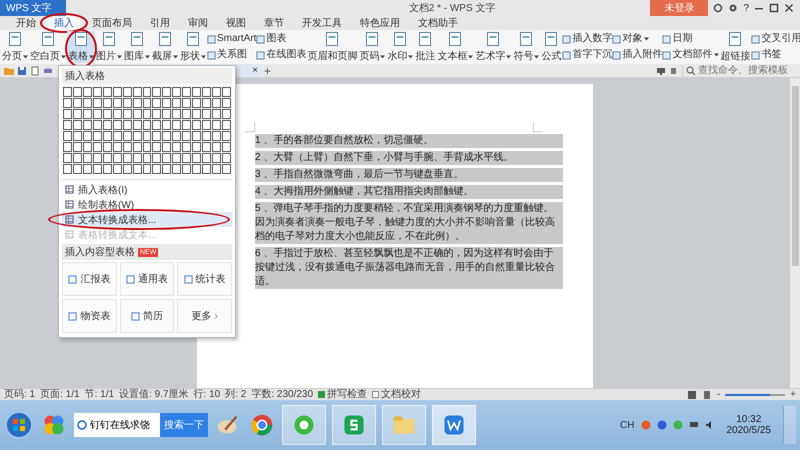  I want to click on ribbon-button: 表格, so click(81, 47).